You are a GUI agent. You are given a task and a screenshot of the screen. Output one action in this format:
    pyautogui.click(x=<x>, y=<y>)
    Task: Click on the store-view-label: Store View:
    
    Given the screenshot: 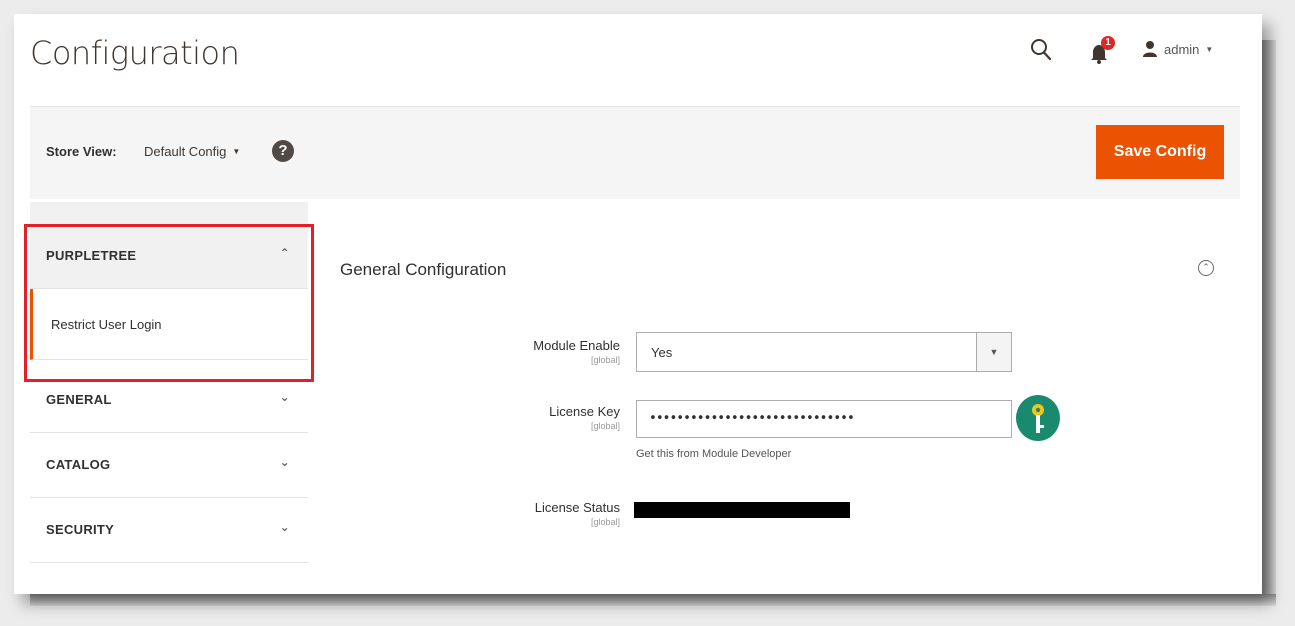 What is the action you would take?
    pyautogui.click(x=81, y=151)
    